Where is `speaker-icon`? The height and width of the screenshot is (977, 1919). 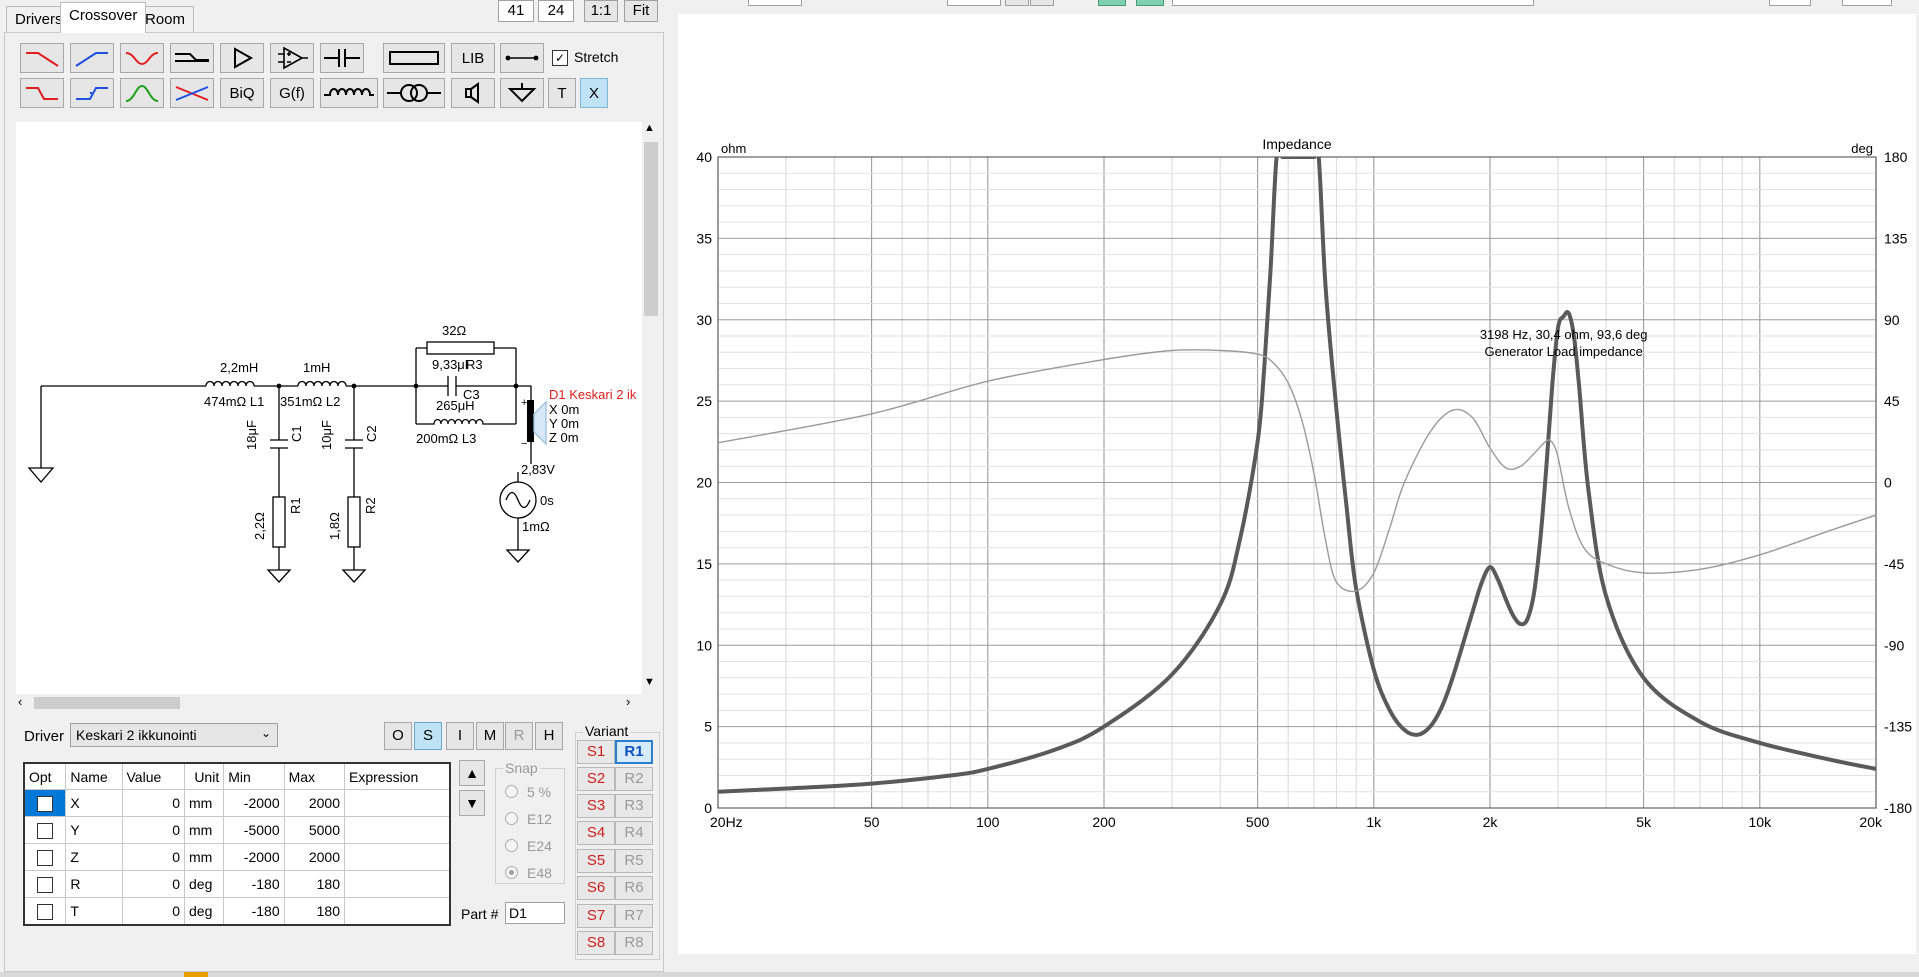
speaker-icon is located at coordinates (473, 93).